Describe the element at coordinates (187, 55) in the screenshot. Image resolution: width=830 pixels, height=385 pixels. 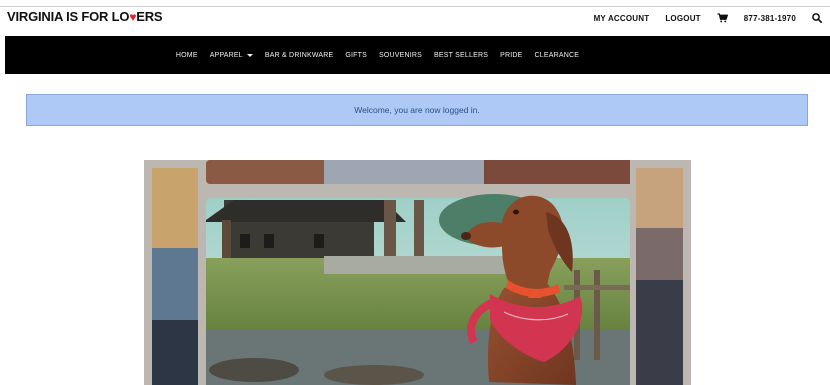
I see `nav-item-home: HOME` at that location.